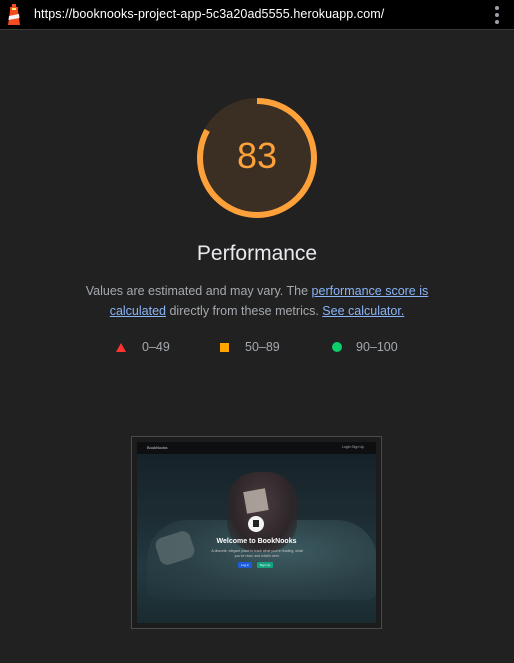  Describe the element at coordinates (157, 447) in the screenshot. I see `thumbnail-brand: BookNooks` at that location.